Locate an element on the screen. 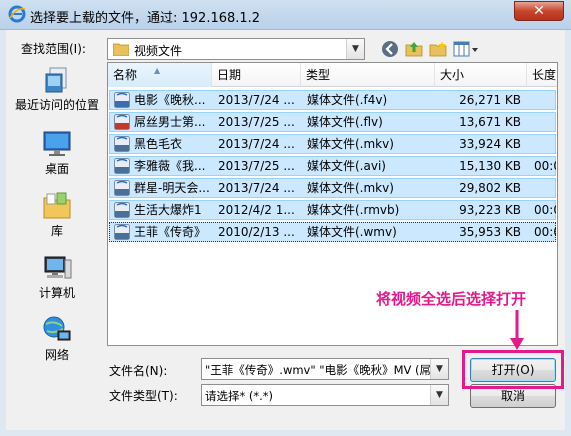  file-name-field: "王菲《传奇》.wmv" "电影《晚秋》MV (屌 ▼ is located at coordinates (325, 369).